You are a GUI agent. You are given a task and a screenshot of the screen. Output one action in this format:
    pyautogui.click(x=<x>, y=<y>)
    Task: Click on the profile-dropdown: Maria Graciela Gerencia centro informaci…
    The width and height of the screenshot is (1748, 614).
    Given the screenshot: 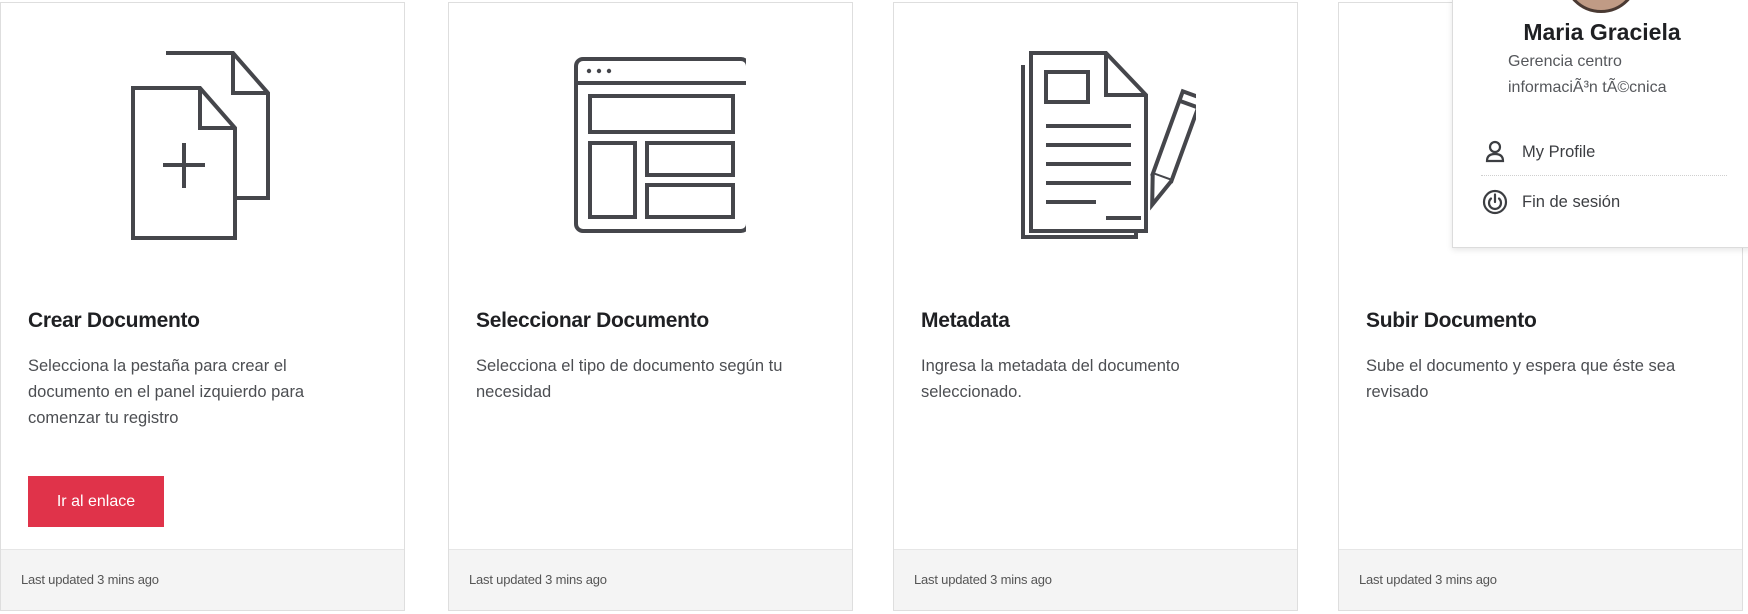 What is the action you would take?
    pyautogui.click(x=1600, y=124)
    